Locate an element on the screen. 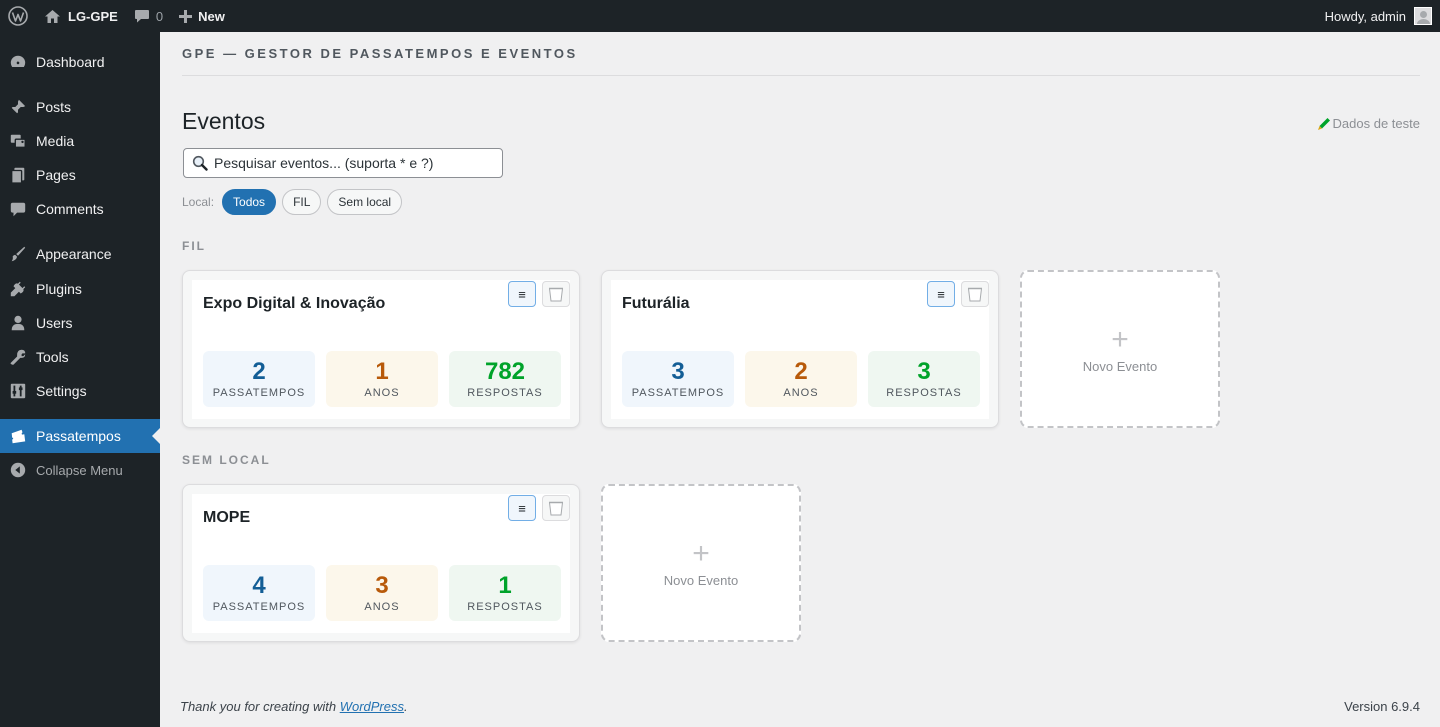 This screenshot has height=727, width=1440. stat-value: 1 is located at coordinates (505, 585).